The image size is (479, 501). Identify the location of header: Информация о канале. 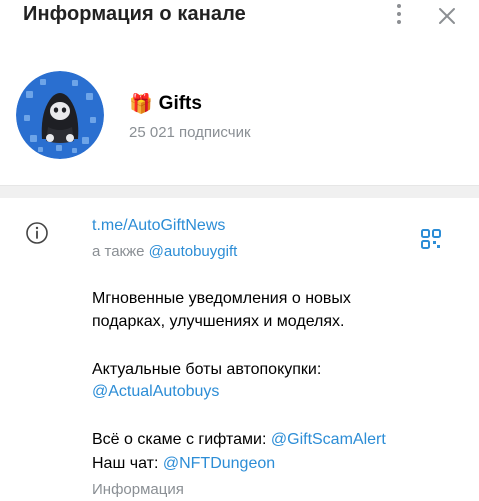
(239, 18).